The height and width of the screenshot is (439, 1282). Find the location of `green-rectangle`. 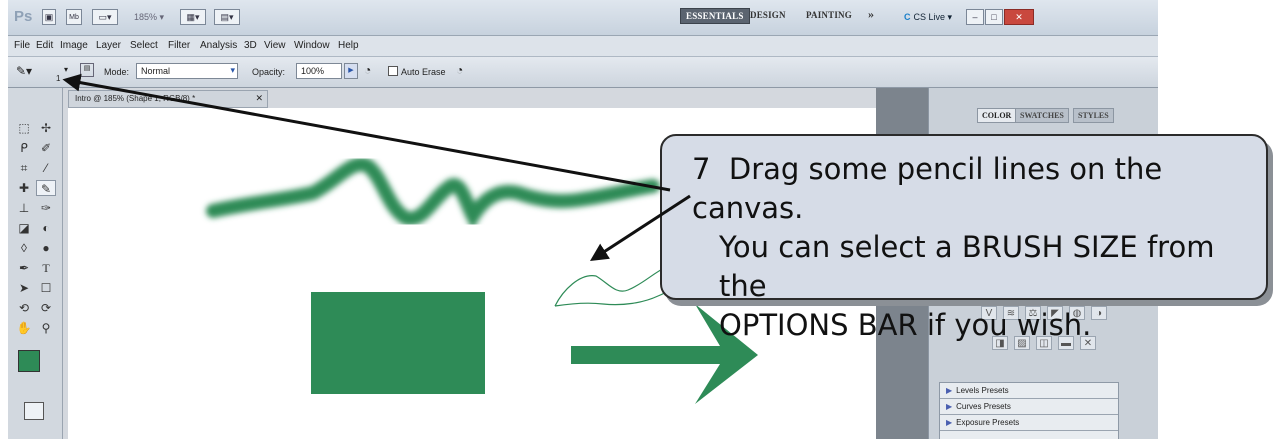

green-rectangle is located at coordinates (398, 343).